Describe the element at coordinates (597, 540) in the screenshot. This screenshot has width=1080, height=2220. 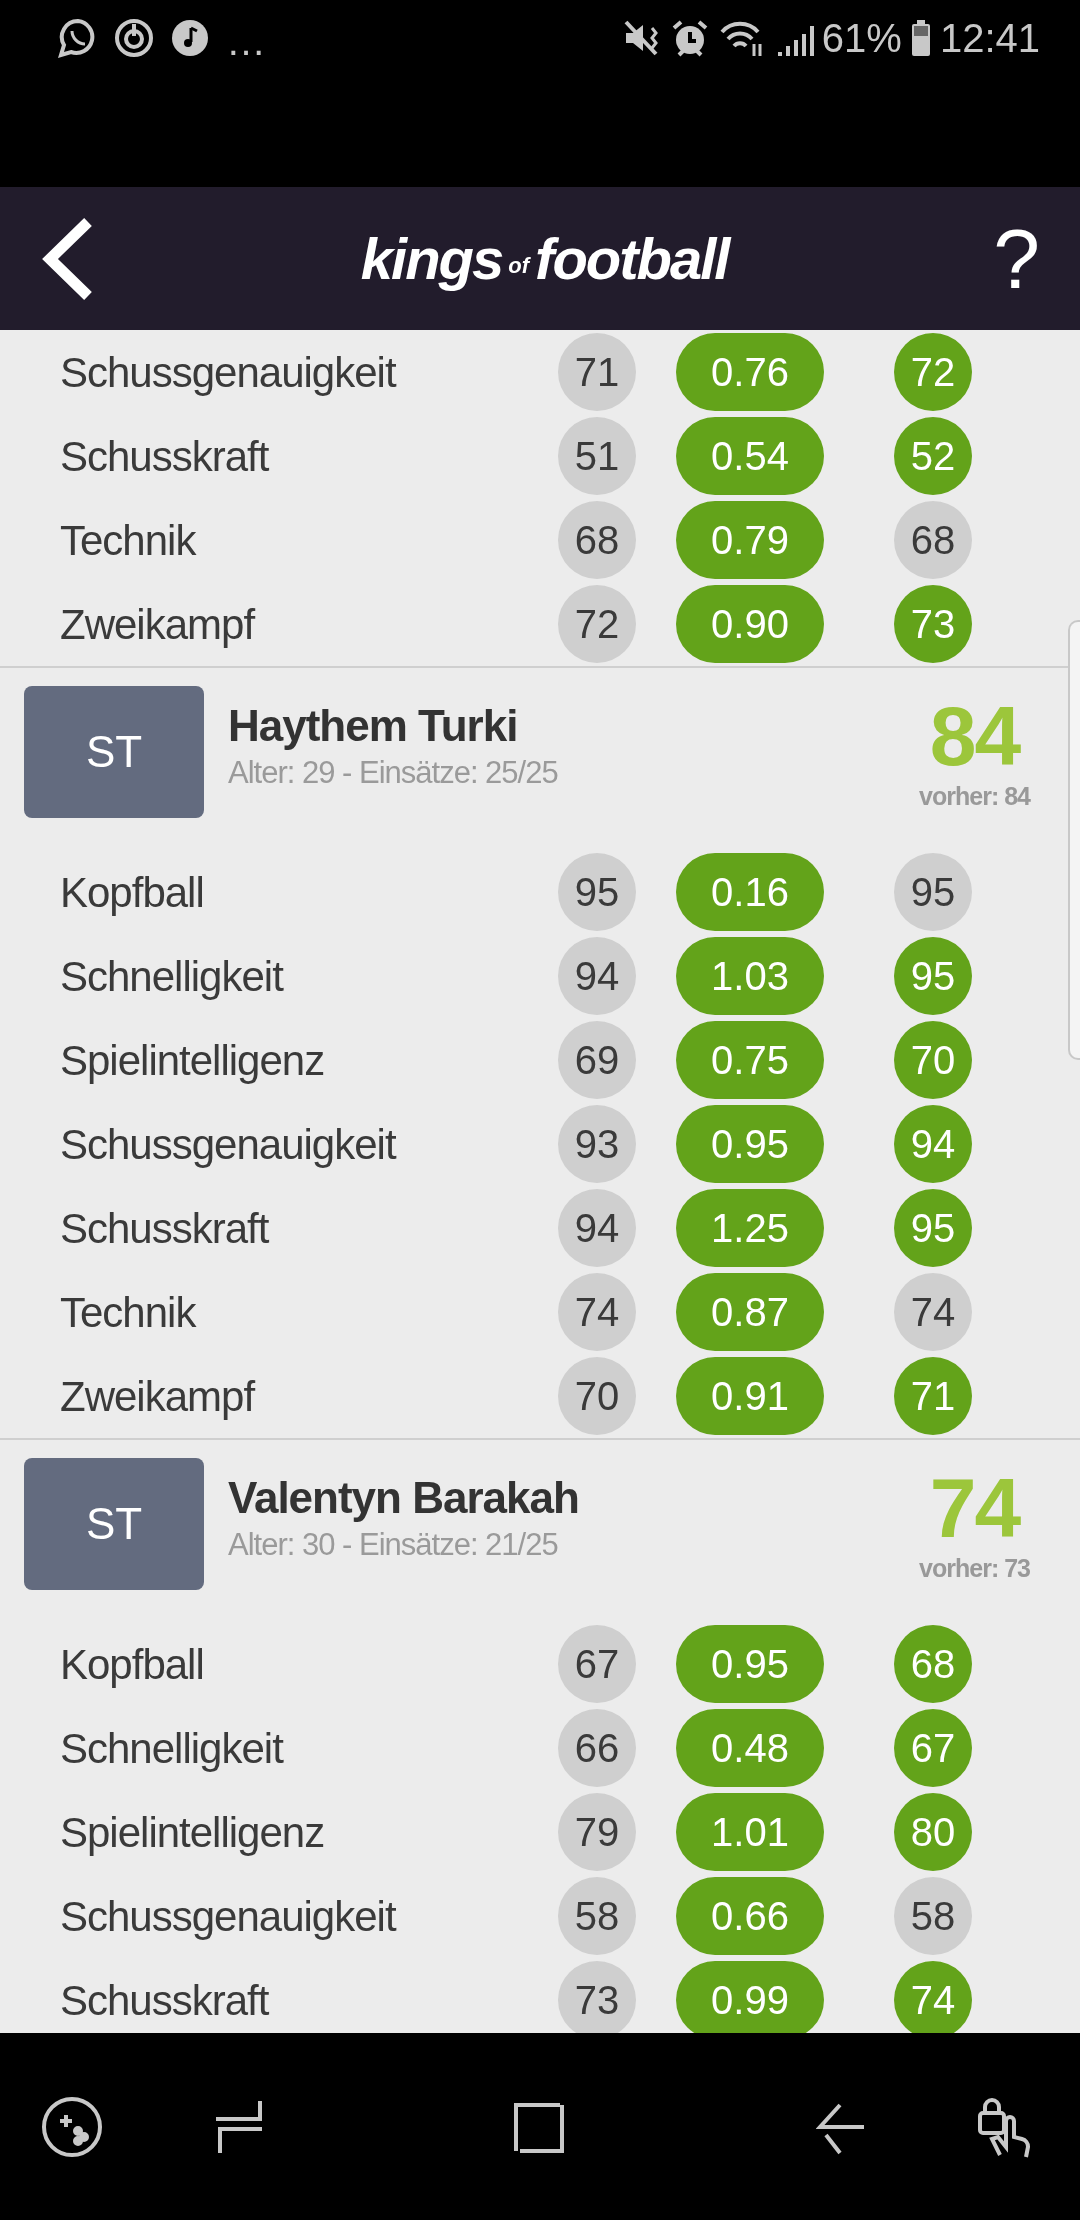
I see `previous-value: 68` at that location.